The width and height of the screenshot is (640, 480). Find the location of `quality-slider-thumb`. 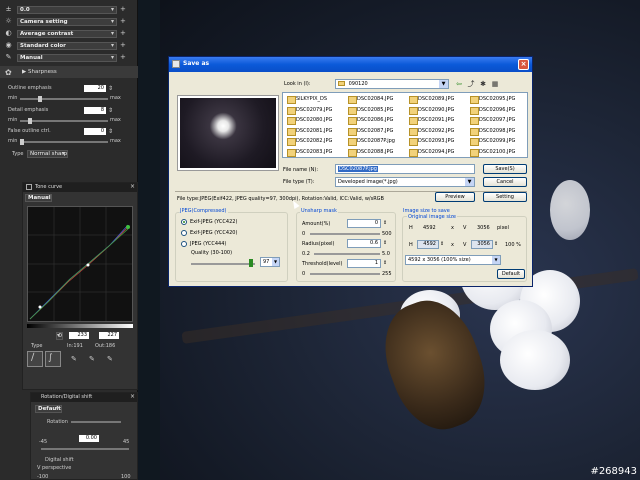

quality-slider-thumb is located at coordinates (251, 263).